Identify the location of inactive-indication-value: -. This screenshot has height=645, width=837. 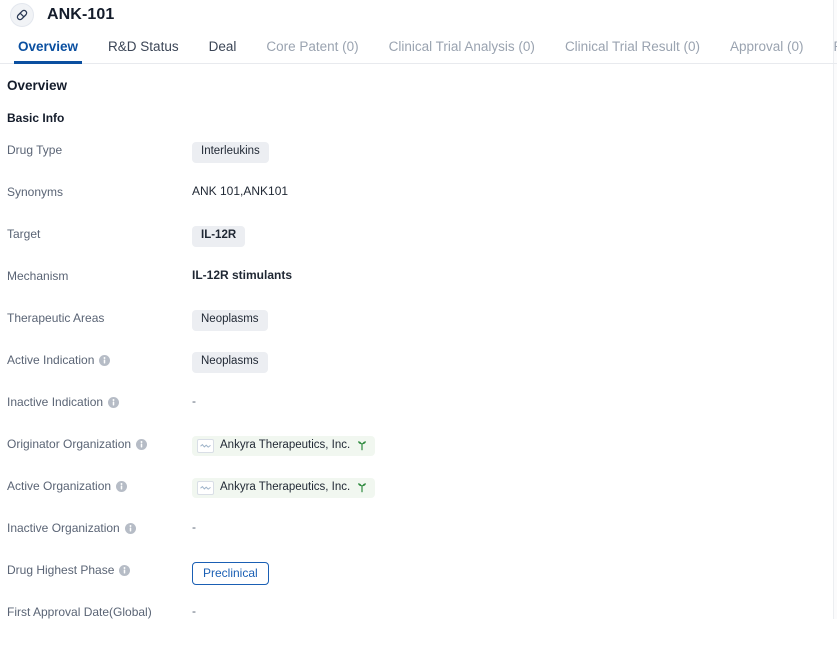
(194, 401).